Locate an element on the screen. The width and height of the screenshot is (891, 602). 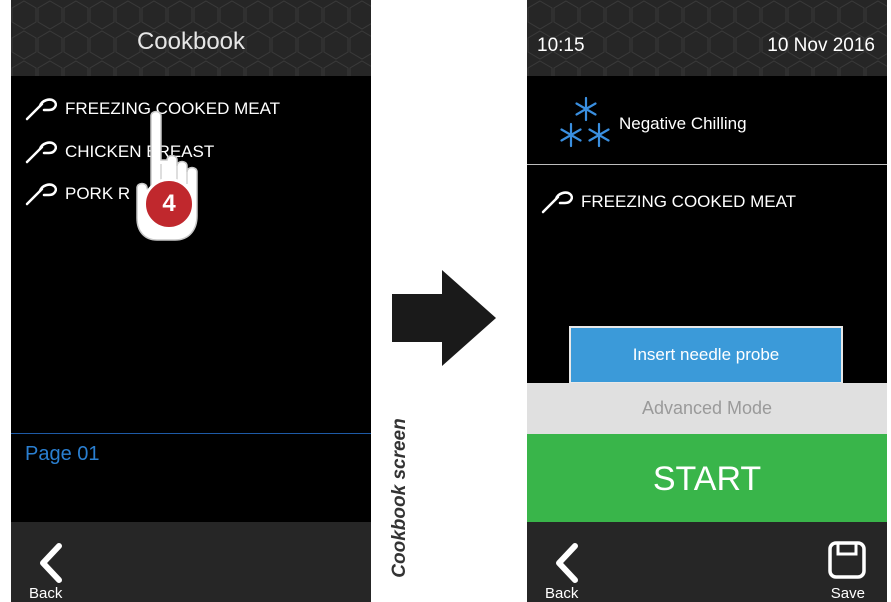
step-badge: 4 is located at coordinates (169, 204).